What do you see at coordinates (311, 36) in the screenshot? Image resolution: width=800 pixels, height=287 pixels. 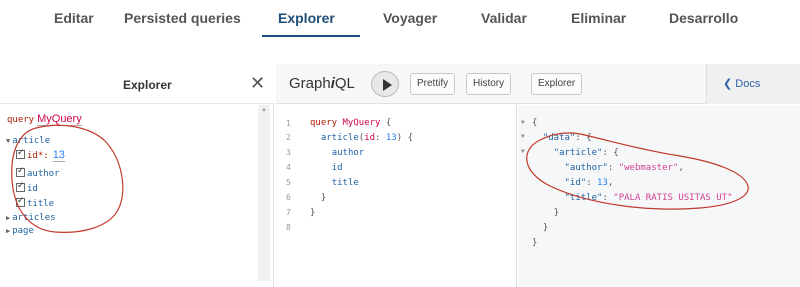 I see `active-tab-indicator` at bounding box center [311, 36].